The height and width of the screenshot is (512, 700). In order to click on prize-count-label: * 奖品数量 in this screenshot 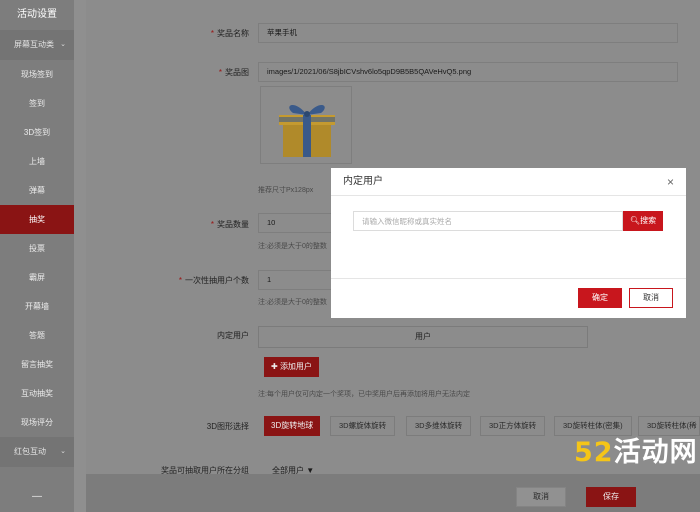, I will do `click(167, 224)`.